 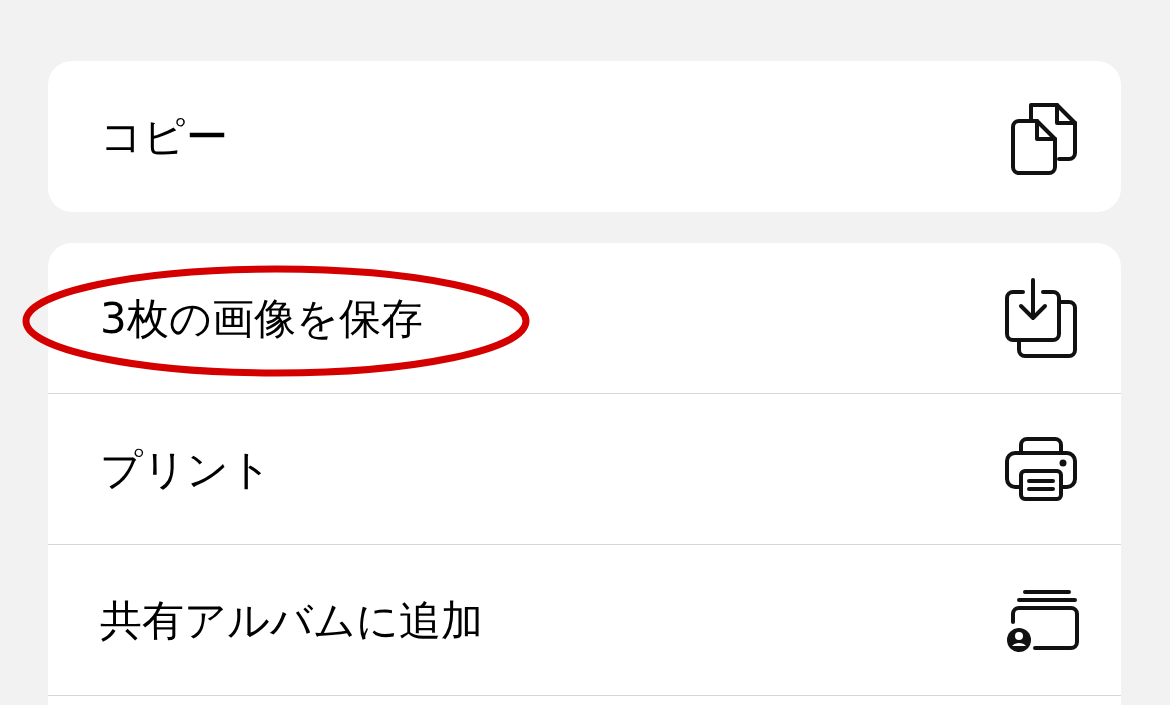 I want to click on menu-item-label: 共有アルバムに追加, so click(x=291, y=620).